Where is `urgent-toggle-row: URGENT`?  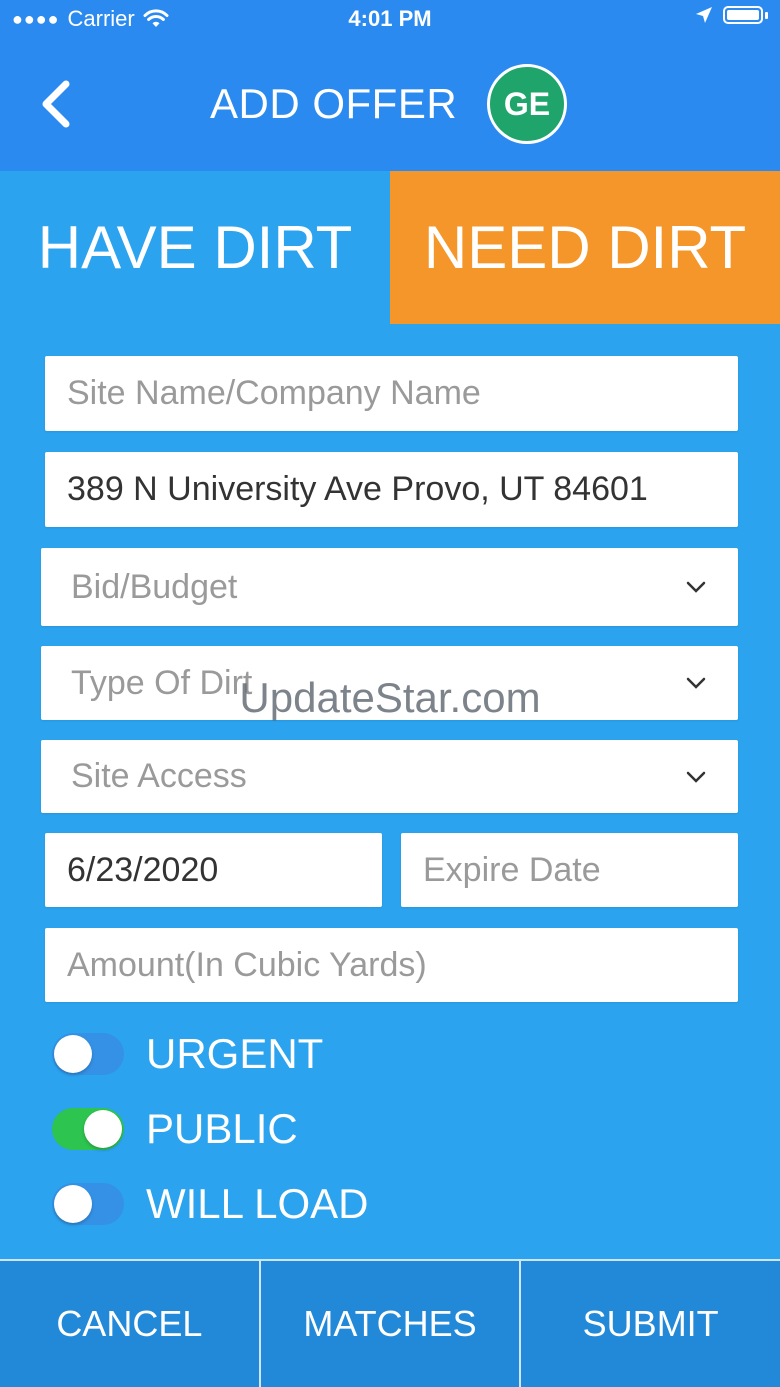
urgent-toggle-row: URGENT is located at coordinates (187, 1054).